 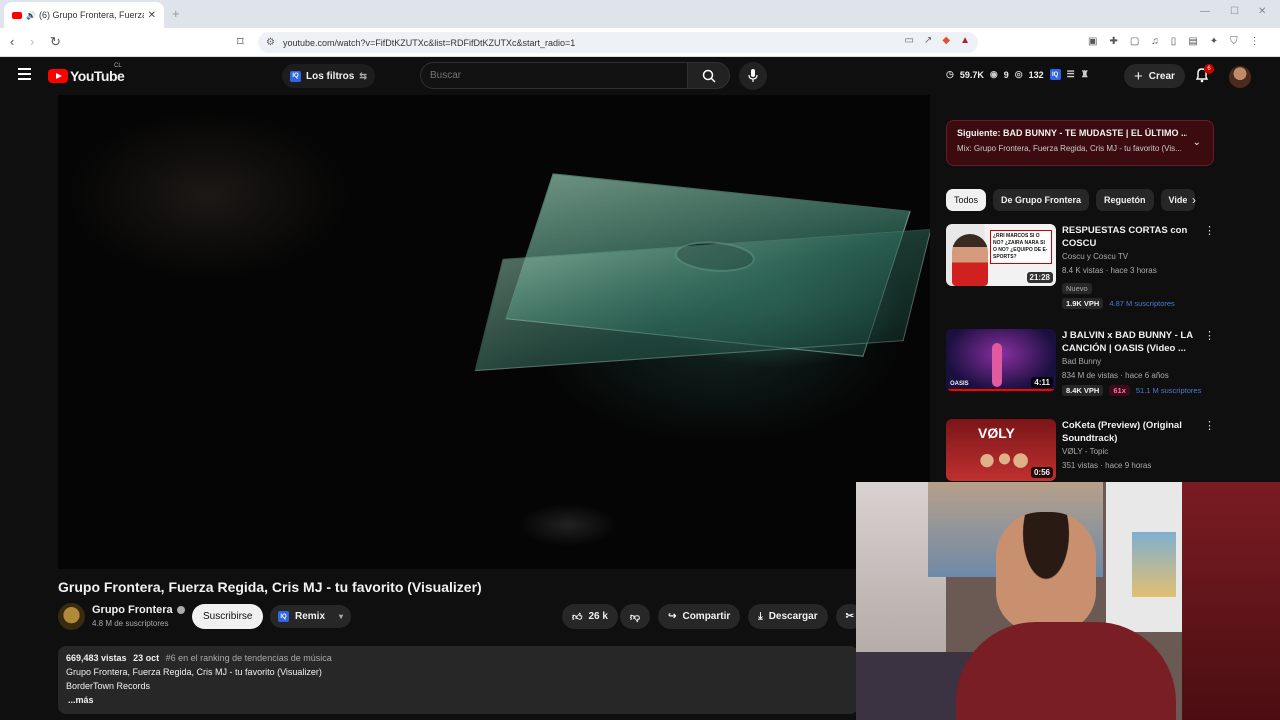 What do you see at coordinates (1161, 76) in the screenshot?
I see `create-label: Crear` at bounding box center [1161, 76].